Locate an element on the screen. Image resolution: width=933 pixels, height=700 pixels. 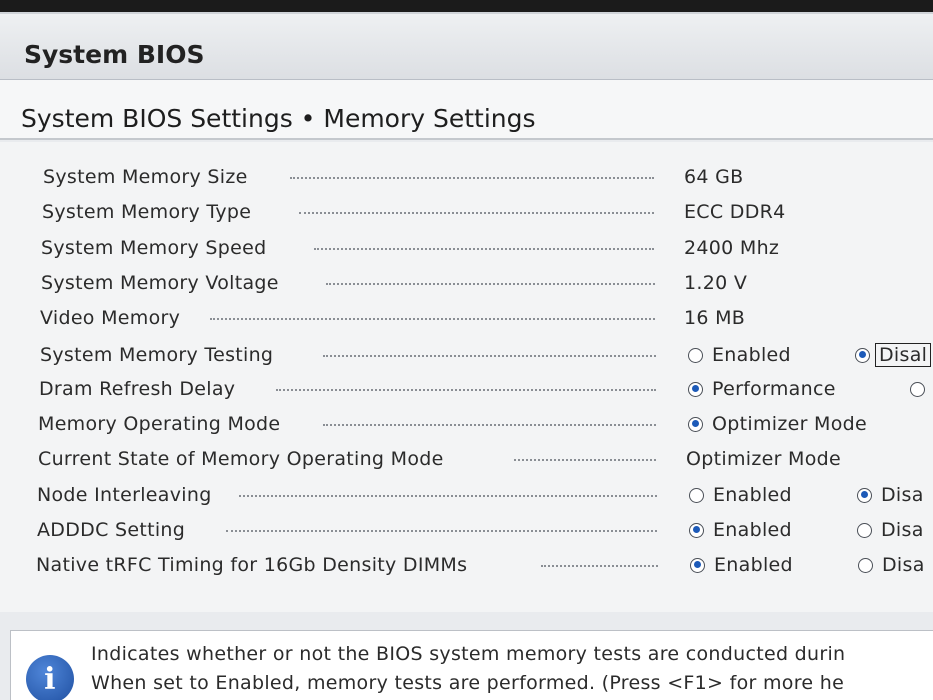
setting-row-dram-refresh-delay: Dram Refresh Delay Performance is located at coordinates (466, 389).